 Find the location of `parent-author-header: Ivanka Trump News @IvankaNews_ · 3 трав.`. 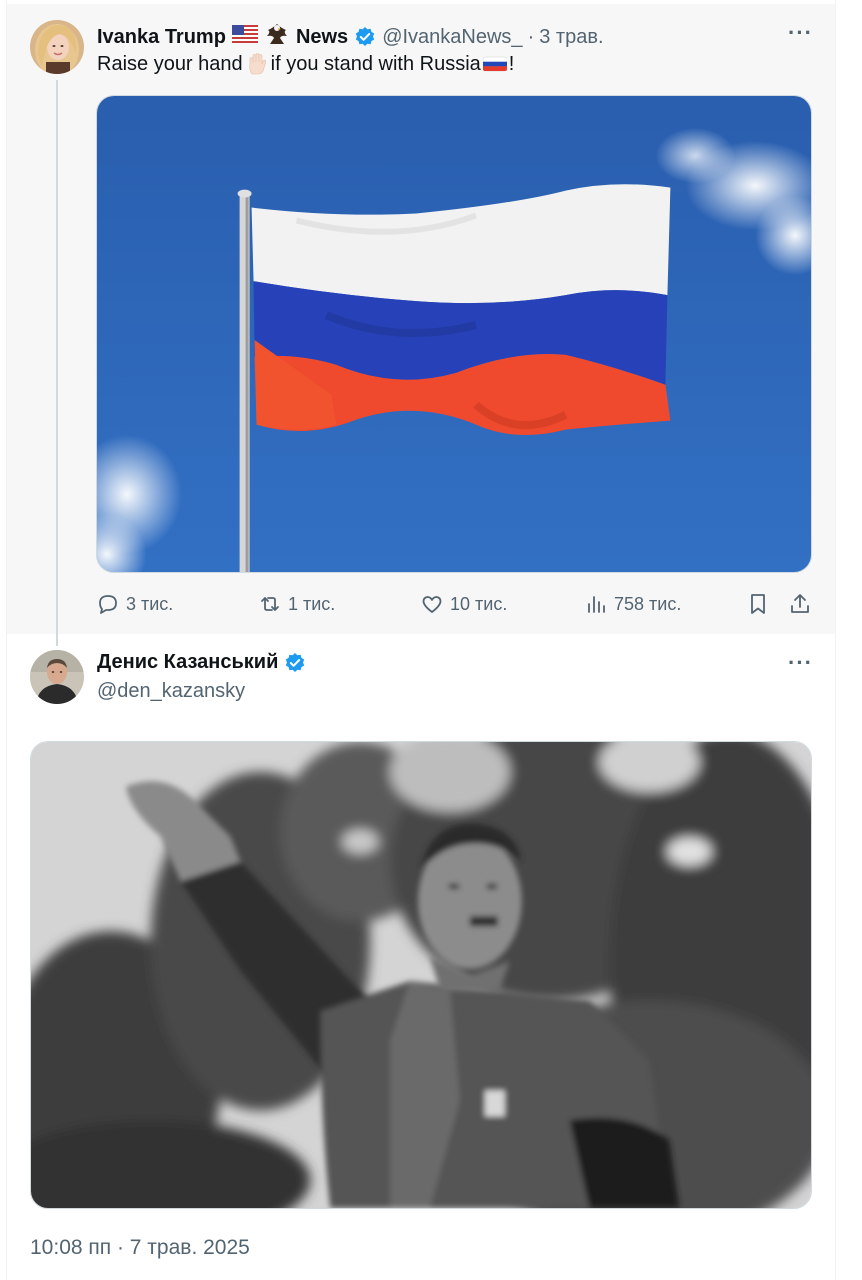

parent-author-header: Ivanka Trump News @IvankaNews_ · 3 трав. is located at coordinates (350, 37).